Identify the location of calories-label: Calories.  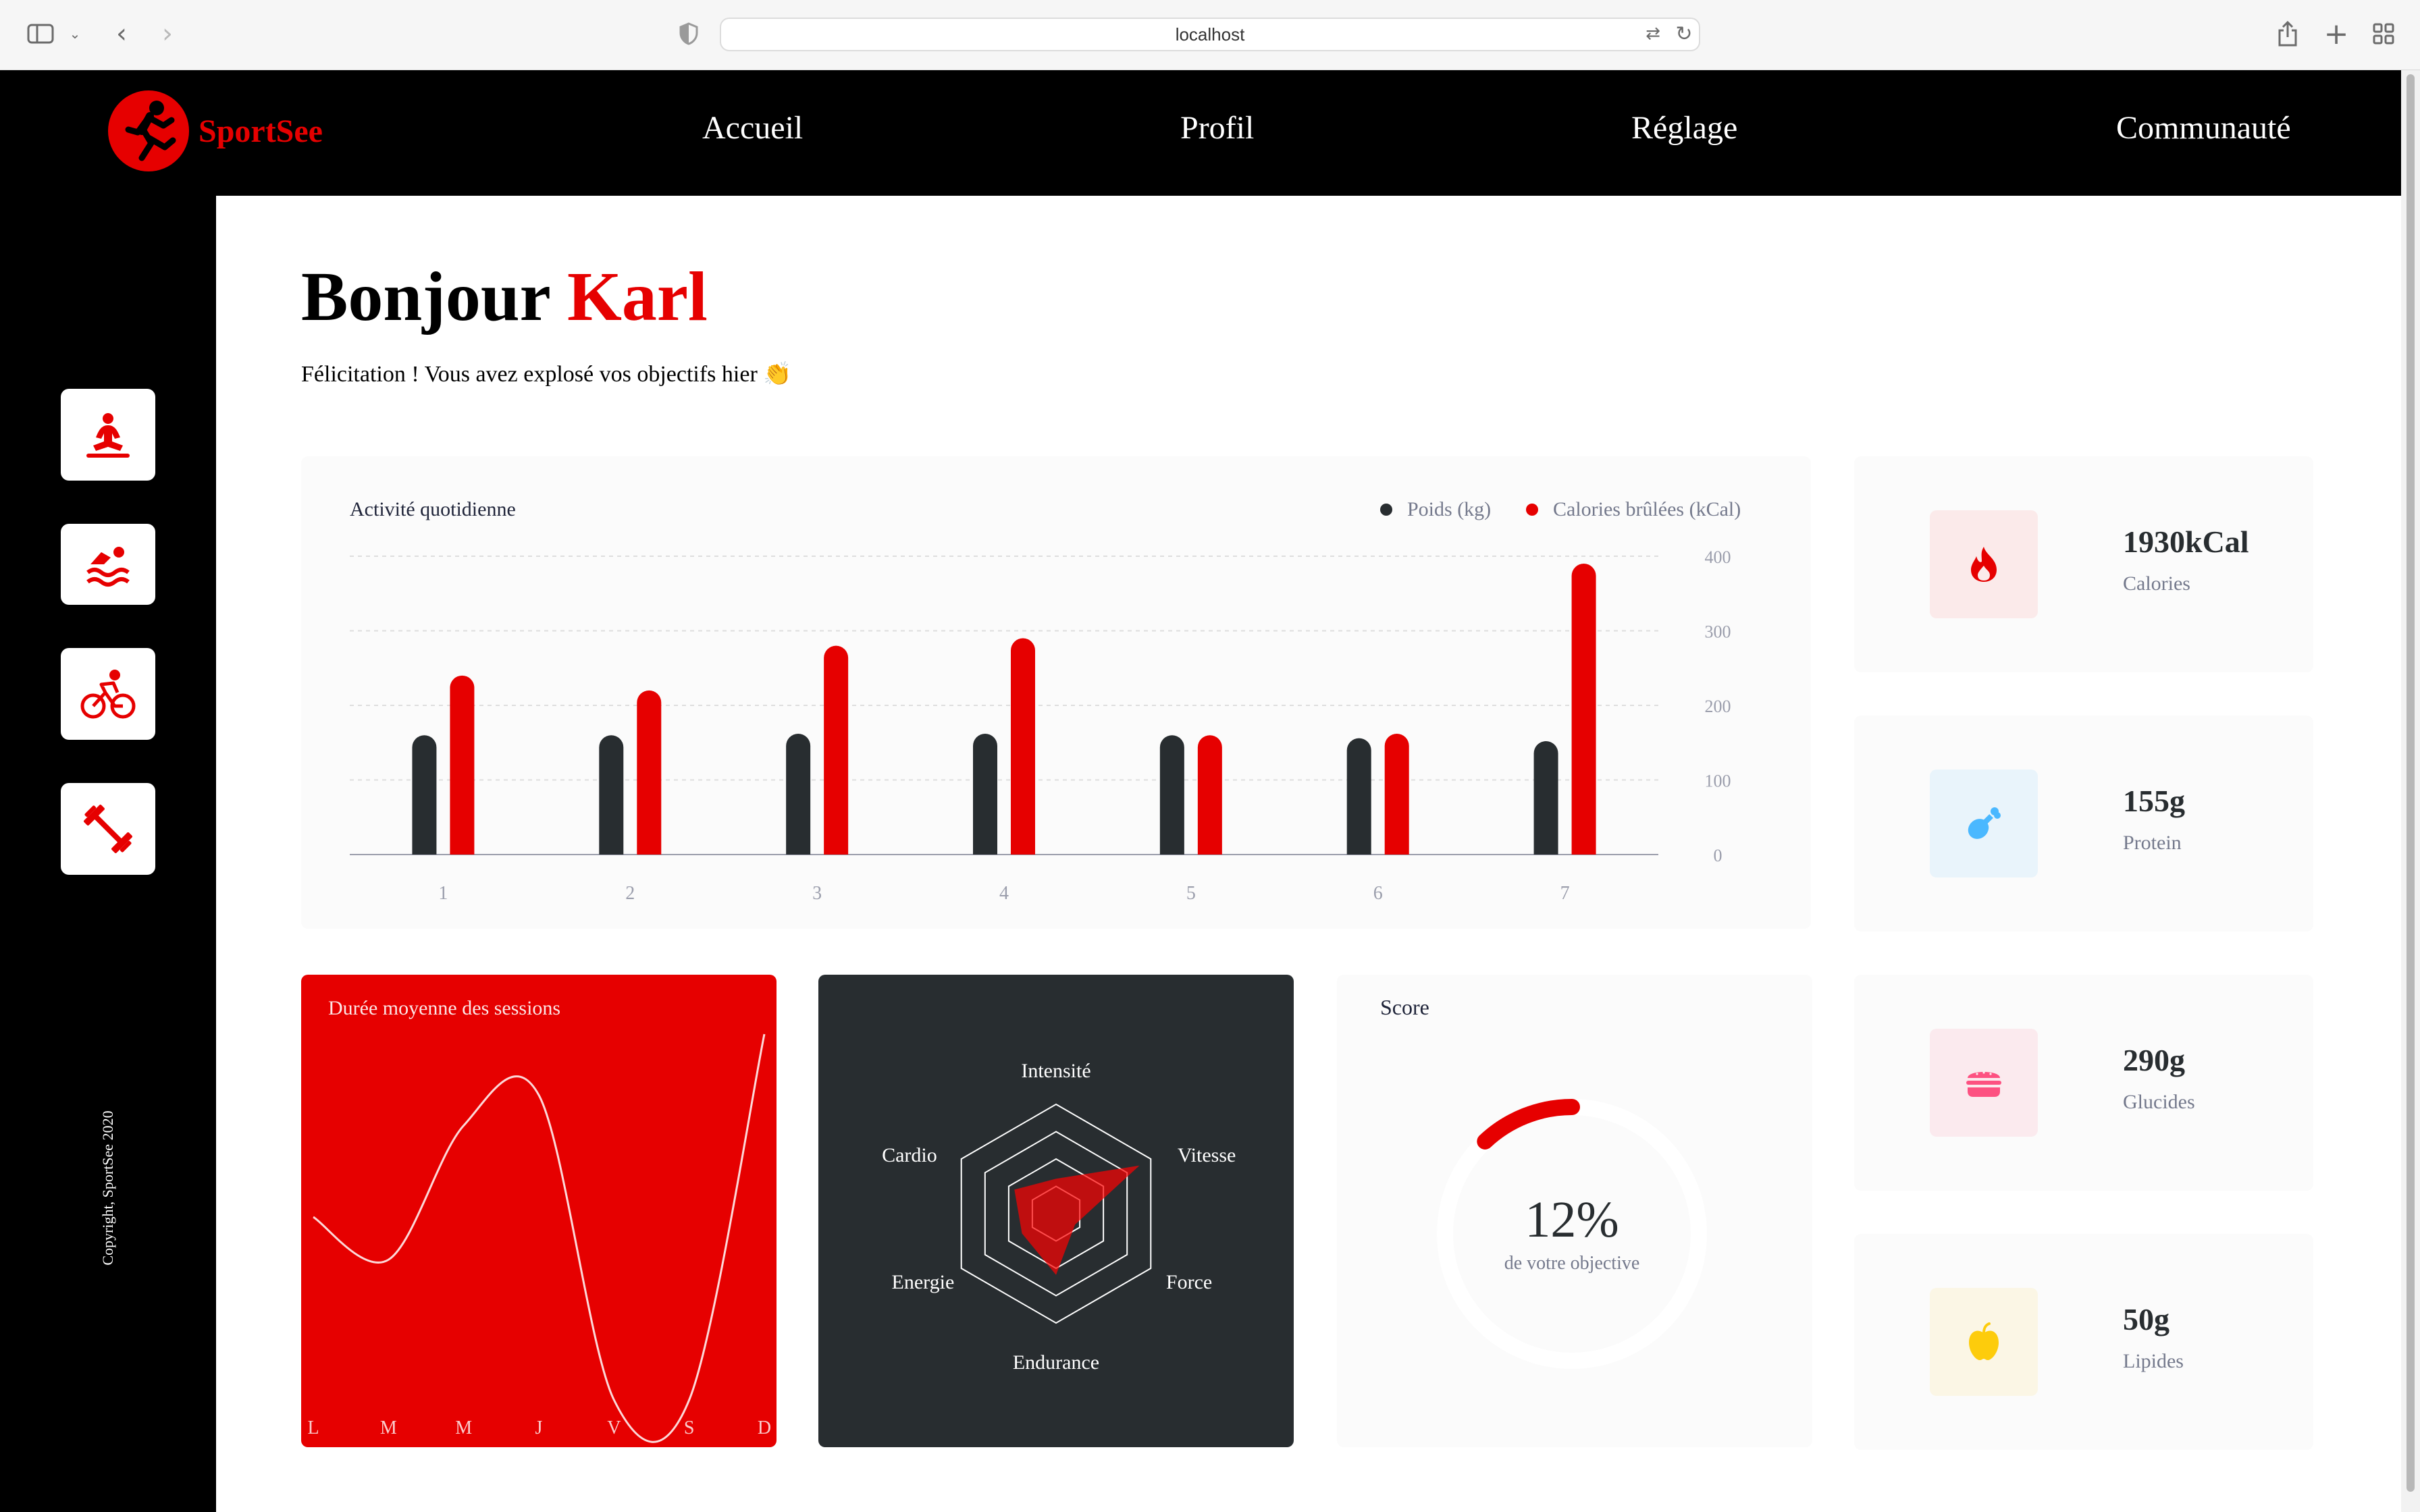
(2156, 583).